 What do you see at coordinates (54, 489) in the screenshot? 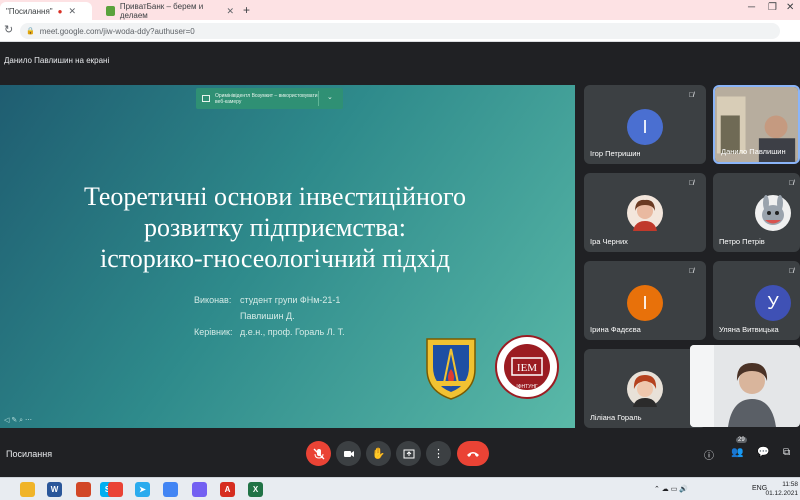
I see `word-icon: W` at bounding box center [54, 489].